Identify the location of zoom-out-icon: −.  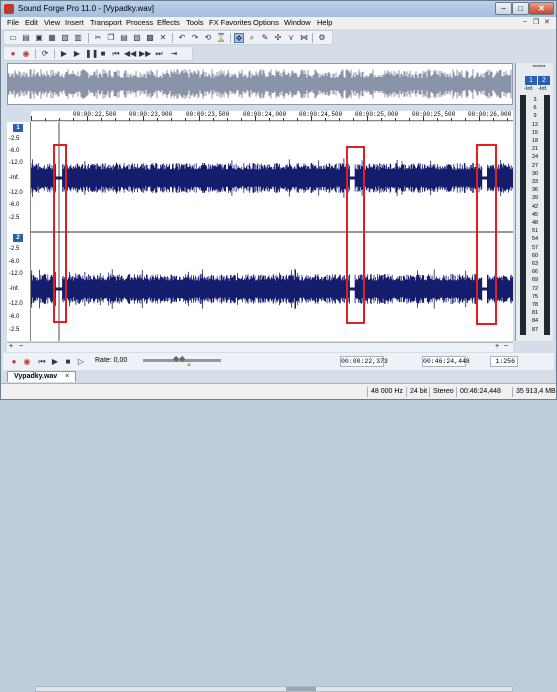
(21, 346).